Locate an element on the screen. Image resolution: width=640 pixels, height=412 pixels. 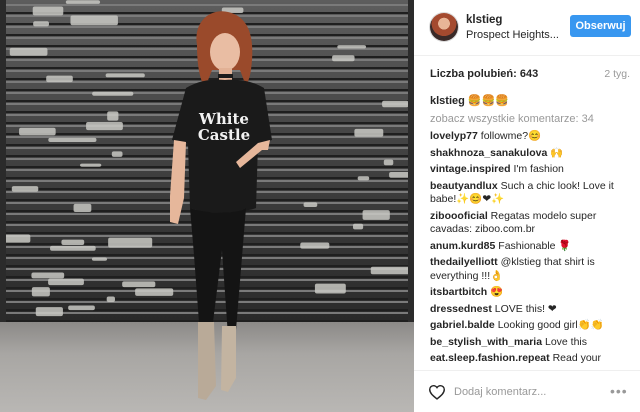
comment-text: Looking good girl👏👏 is located at coordinates (550, 325).